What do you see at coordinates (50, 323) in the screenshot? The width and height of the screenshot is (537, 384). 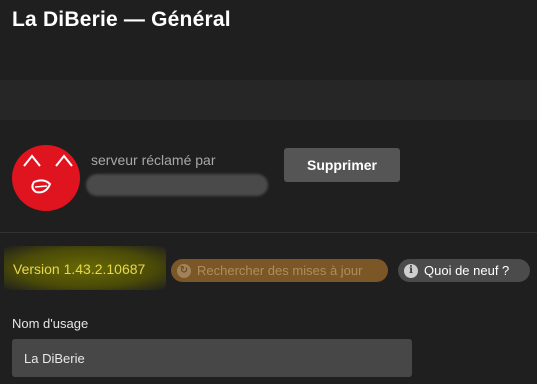 I see `usage-name-label: Nom d'usage` at bounding box center [50, 323].